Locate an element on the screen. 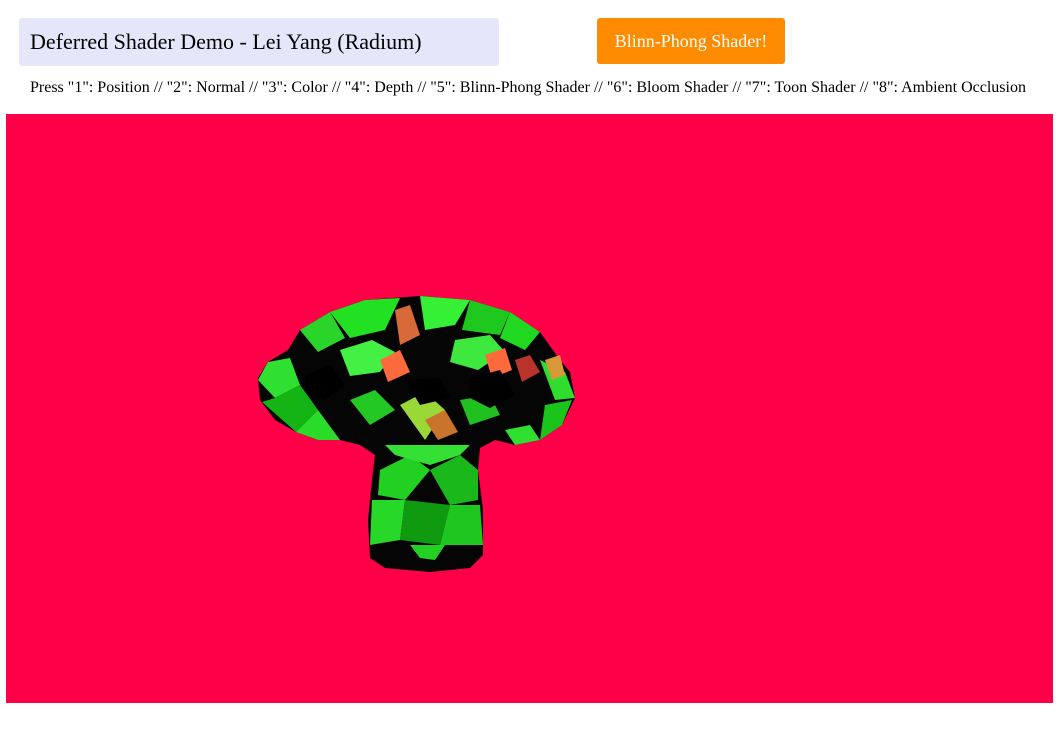  monkey-head-render is located at coordinates (416, 434).